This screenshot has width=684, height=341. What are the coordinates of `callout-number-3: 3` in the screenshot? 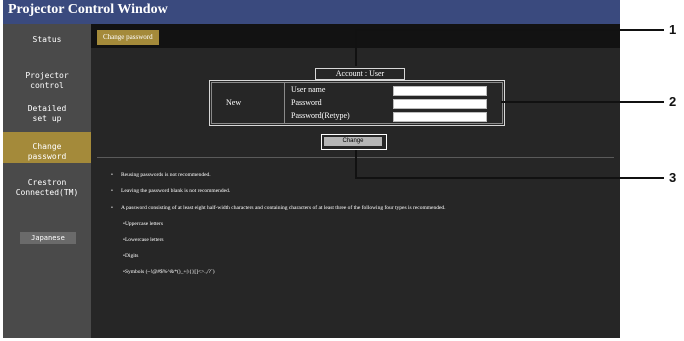 It's located at (673, 177).